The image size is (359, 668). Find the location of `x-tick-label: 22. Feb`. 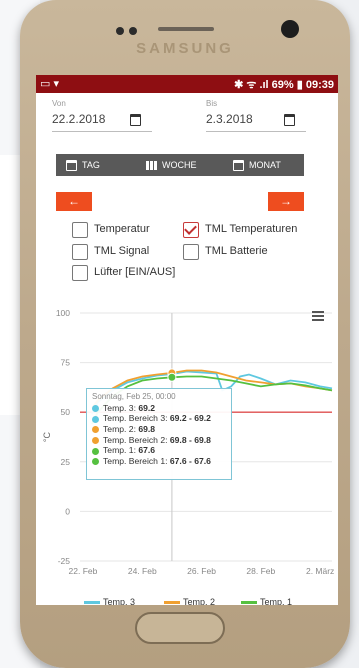

x-tick-label: 22. Feb is located at coordinates (83, 571).